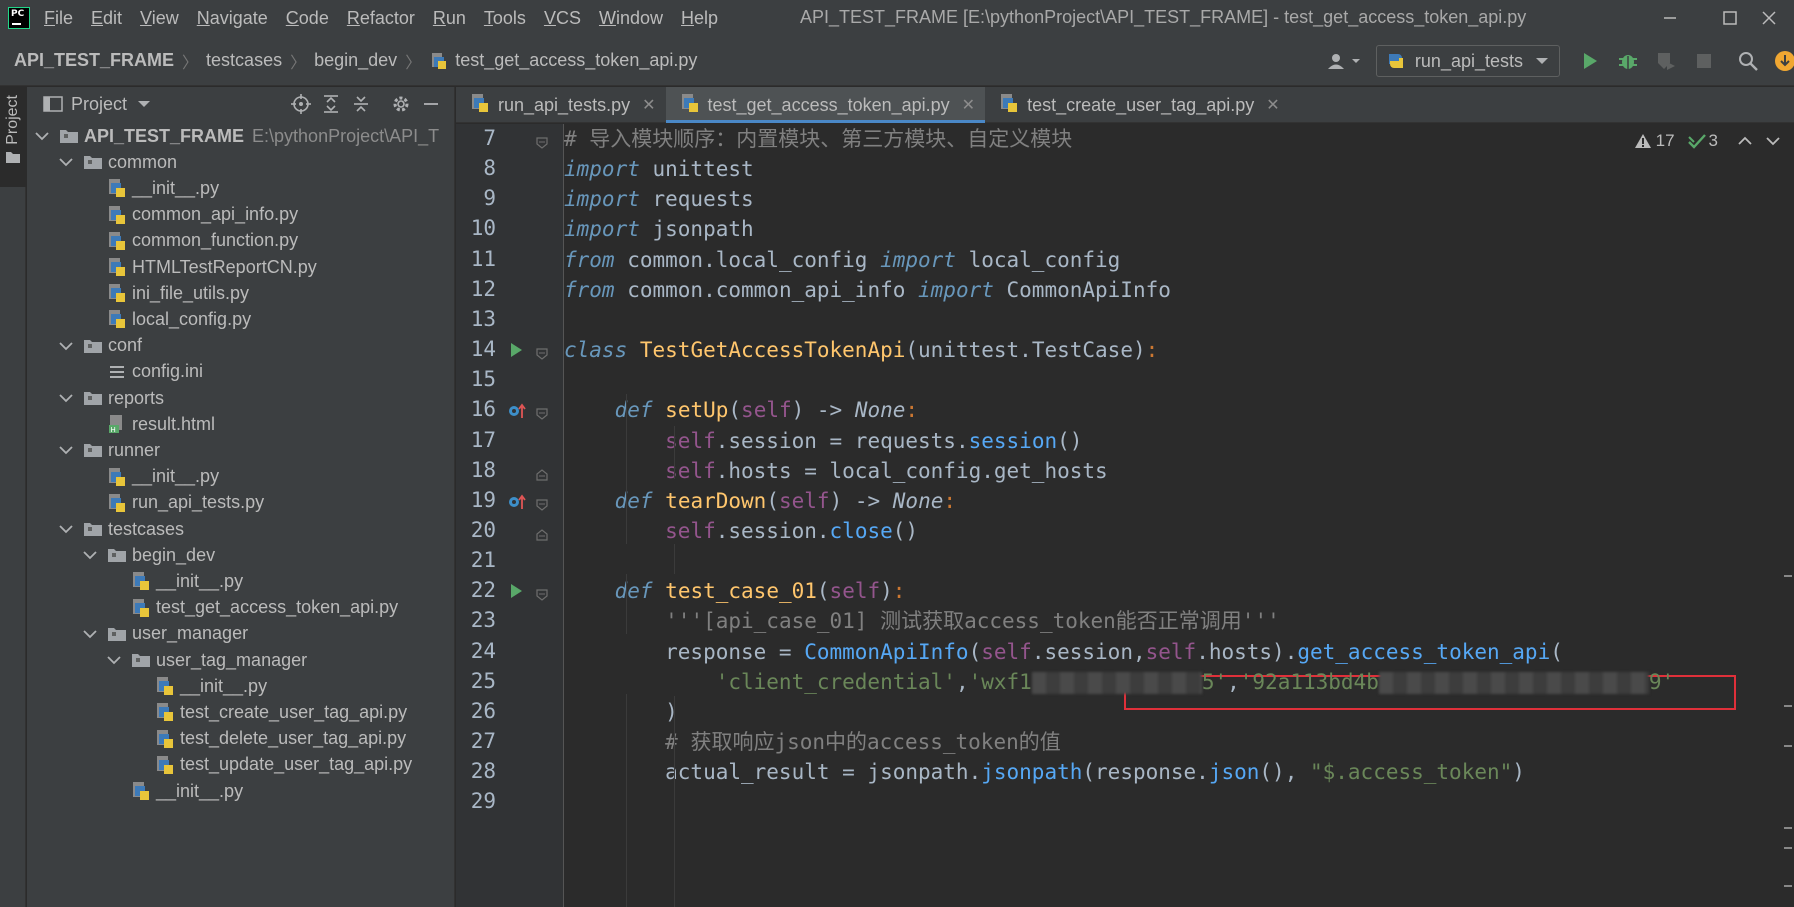  Describe the element at coordinates (659, 199) in the screenshot. I see `code-line: import requests` at that location.